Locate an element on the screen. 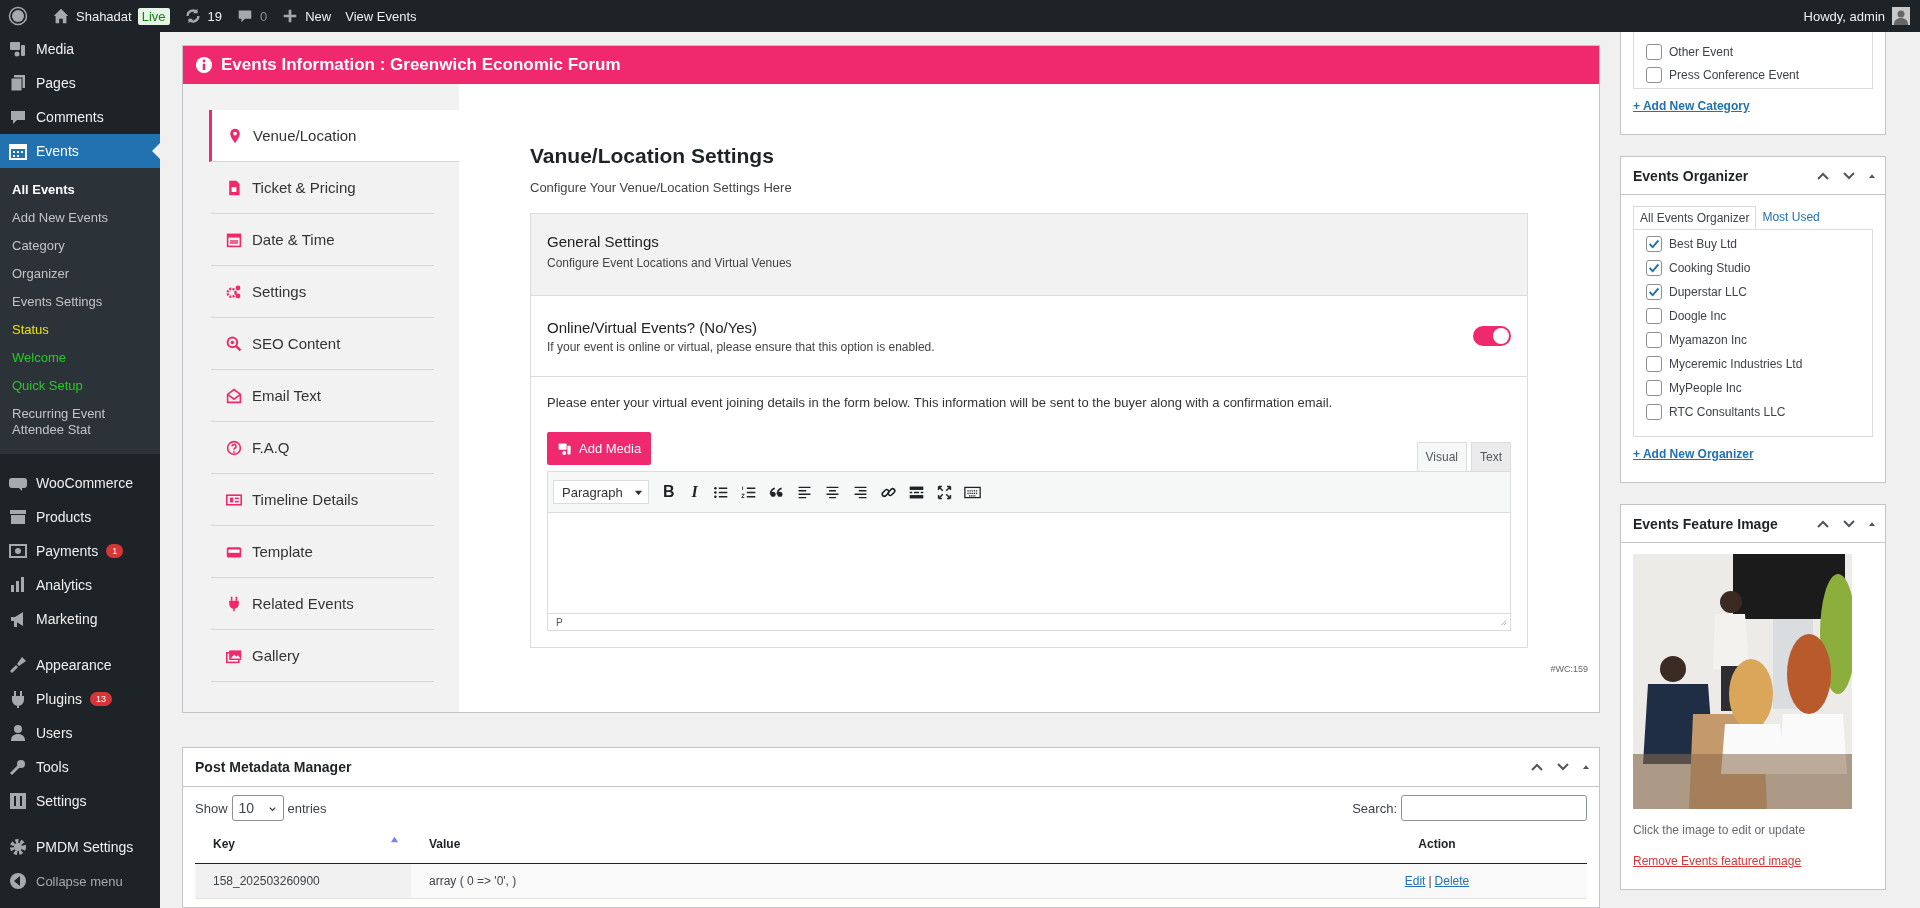 This screenshot has width=1920, height=908. checkbox-label: Press Conference Event is located at coordinates (1734, 74).